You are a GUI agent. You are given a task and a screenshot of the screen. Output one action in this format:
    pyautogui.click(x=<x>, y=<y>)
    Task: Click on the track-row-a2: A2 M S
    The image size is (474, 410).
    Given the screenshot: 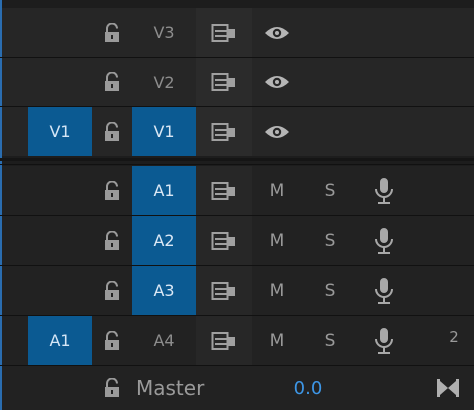 What is the action you would take?
    pyautogui.click(x=238, y=240)
    